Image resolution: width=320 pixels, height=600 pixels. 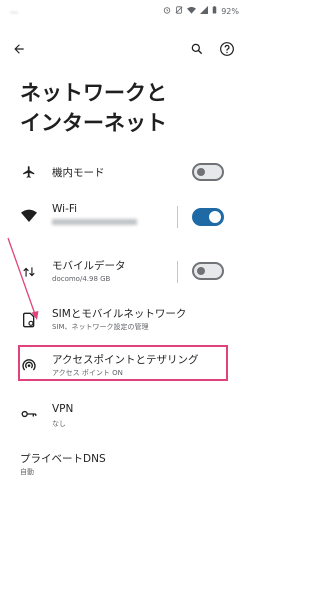 I want to click on mobile-data-row: モバイルデータ docomo/4.98 GB, so click(x=122, y=272).